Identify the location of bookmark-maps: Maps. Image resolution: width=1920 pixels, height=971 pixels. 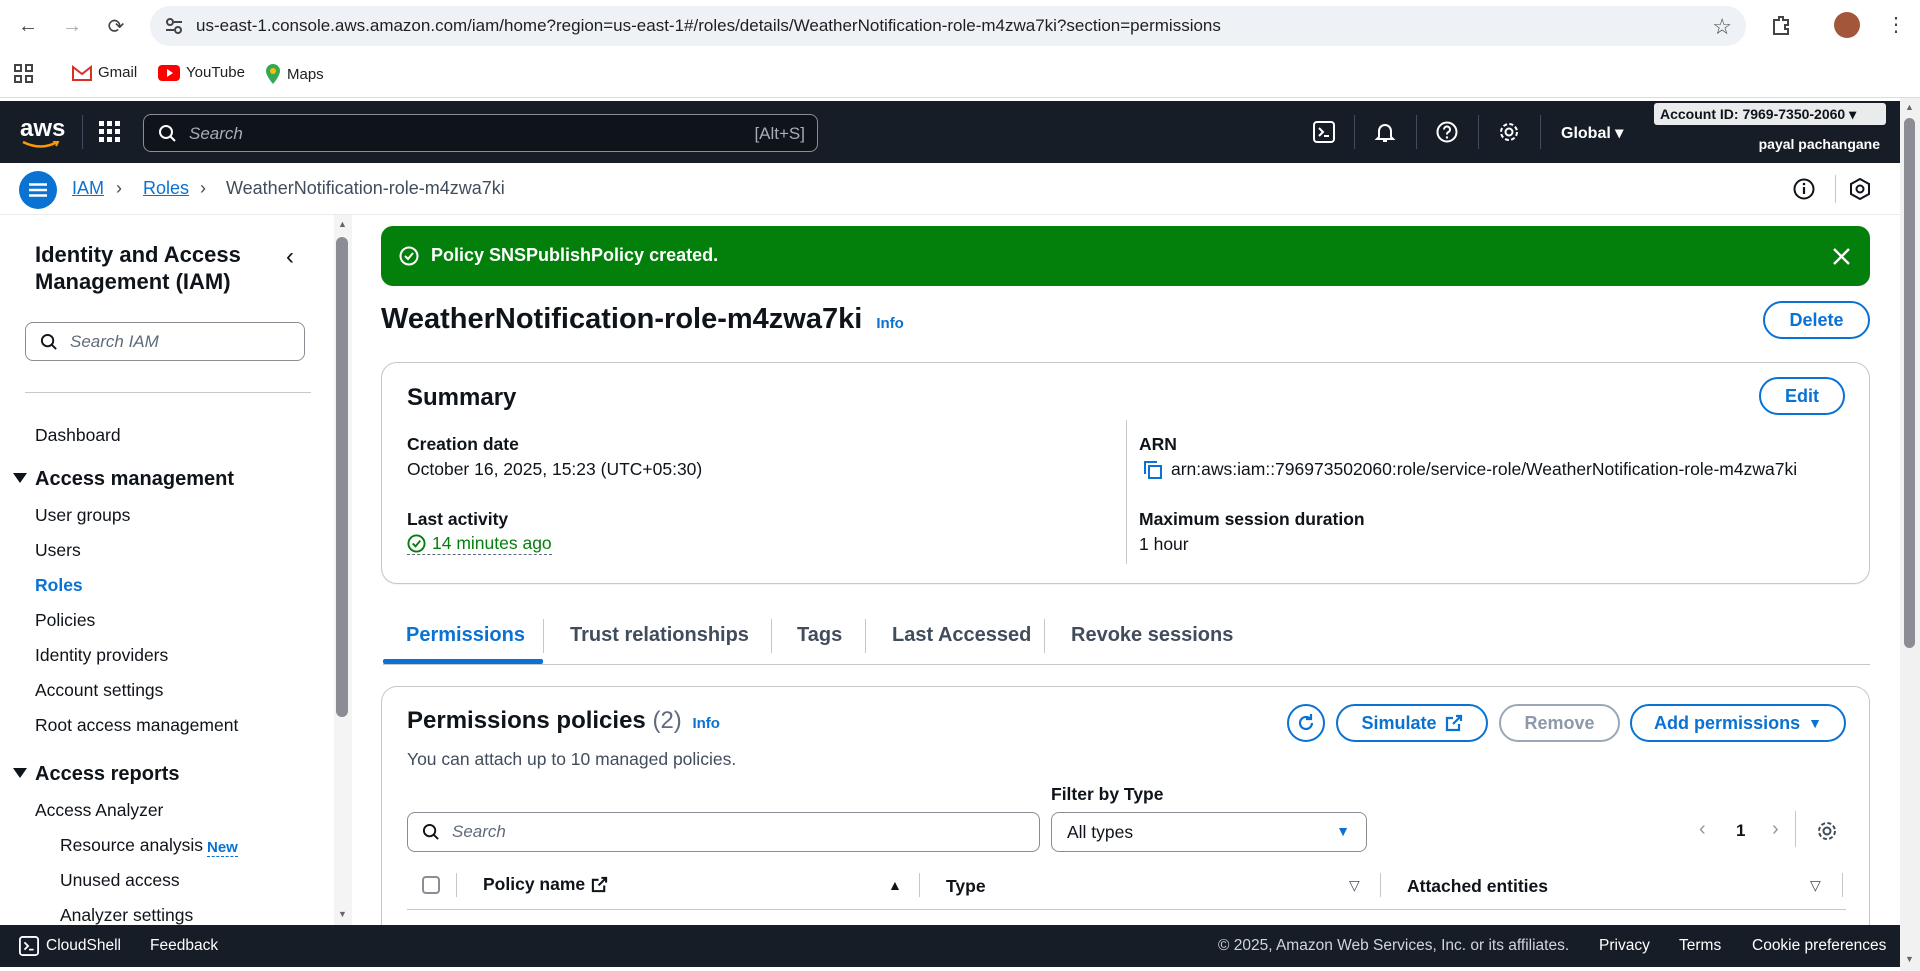
(294, 74).